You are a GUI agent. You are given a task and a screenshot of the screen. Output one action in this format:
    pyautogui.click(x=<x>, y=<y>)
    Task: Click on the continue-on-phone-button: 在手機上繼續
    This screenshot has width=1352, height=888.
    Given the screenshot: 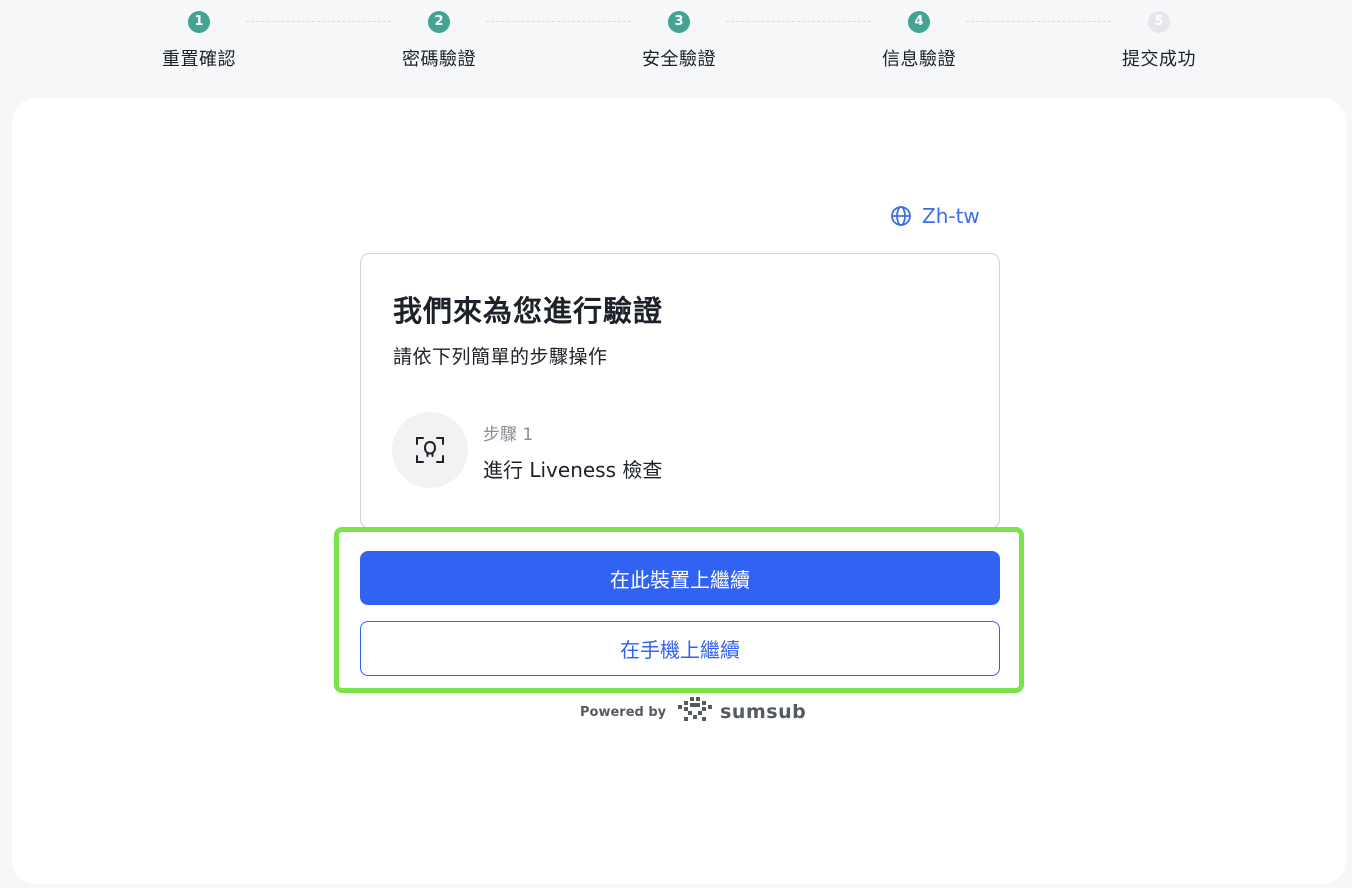 What is the action you would take?
    pyautogui.click(x=680, y=648)
    